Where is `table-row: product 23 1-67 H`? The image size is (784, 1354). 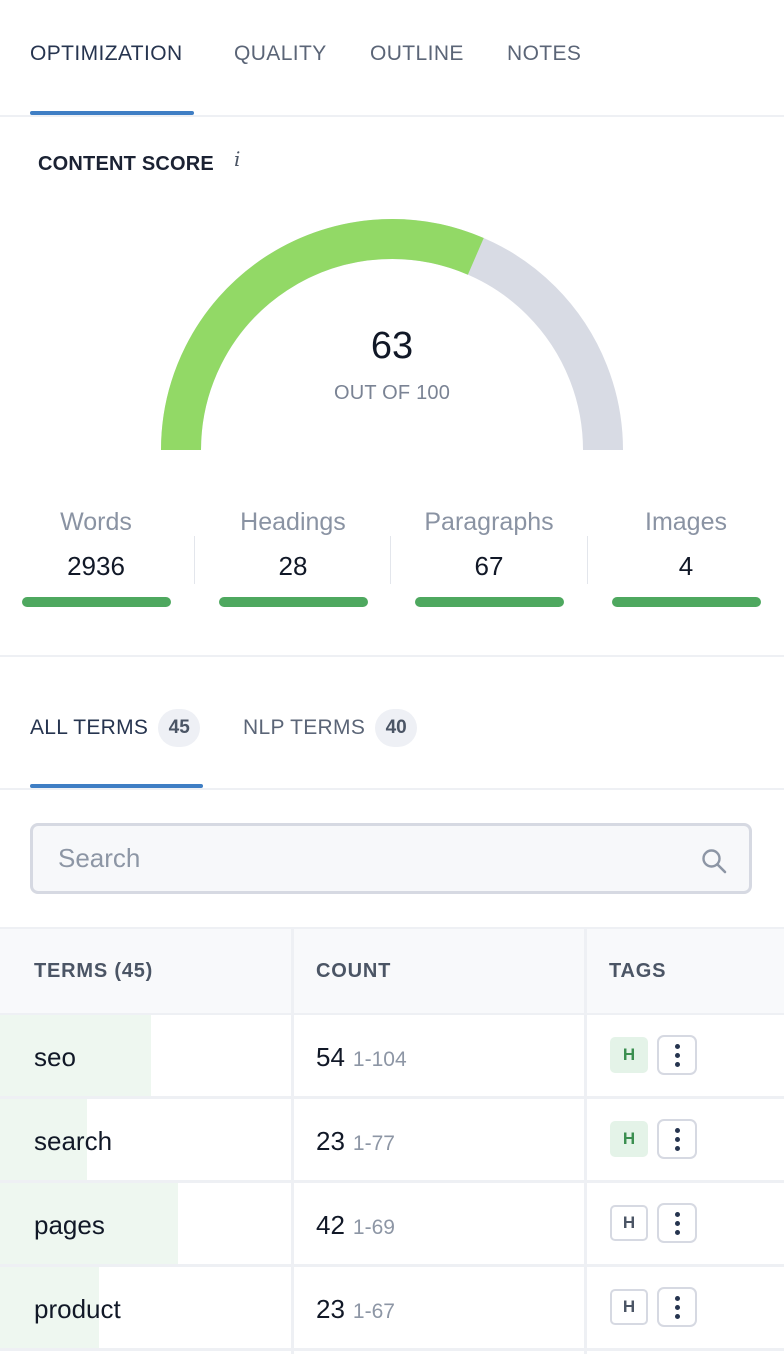 table-row: product 23 1-67 H is located at coordinates (392, 1309).